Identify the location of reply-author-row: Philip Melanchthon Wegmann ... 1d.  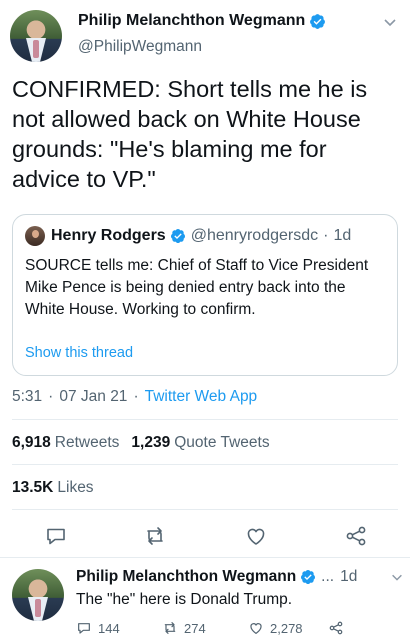
(216, 577).